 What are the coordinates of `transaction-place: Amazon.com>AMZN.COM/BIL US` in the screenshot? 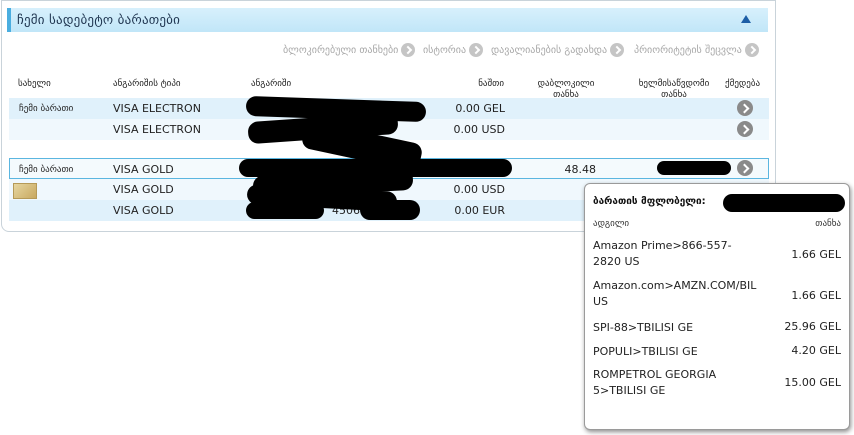 It's located at (675, 293).